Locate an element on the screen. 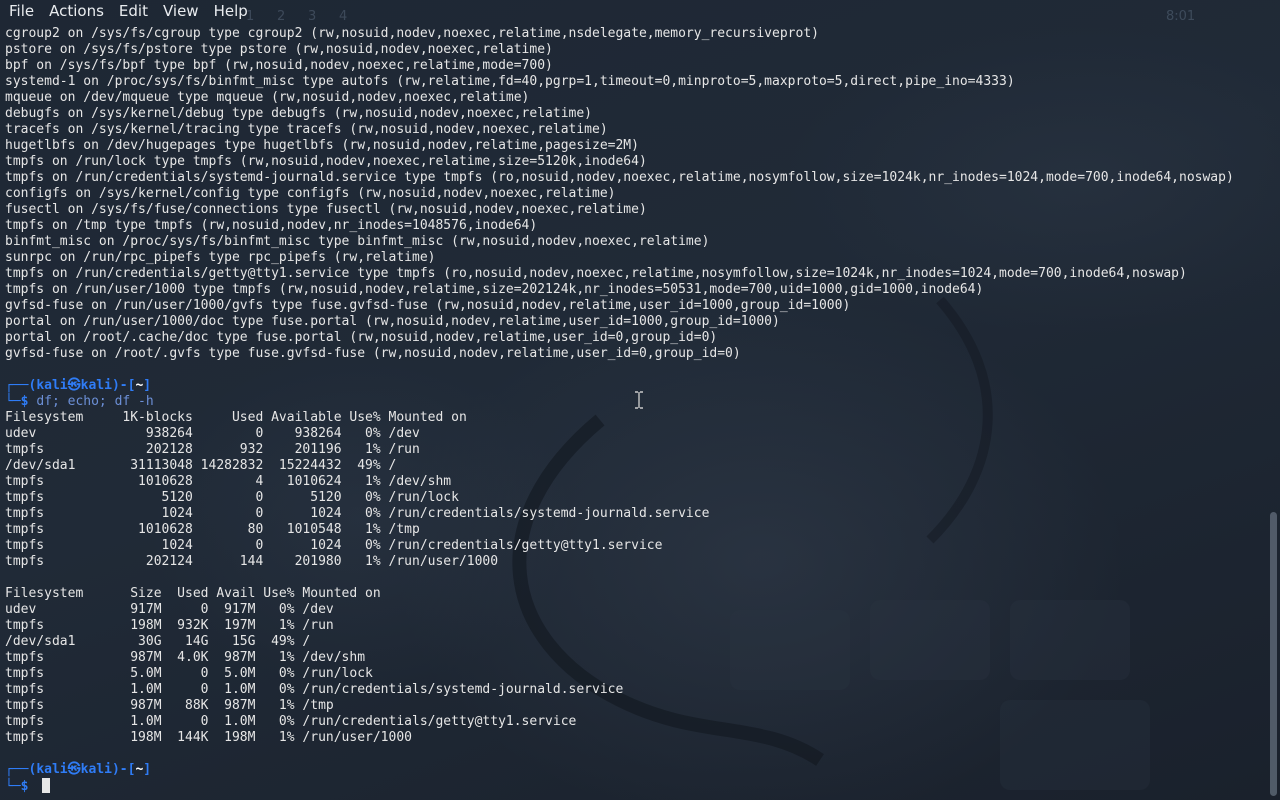 This screenshot has height=800, width=1280. df-output-line: tmpfs 1010628 4 1010624 1% /dev/shm is located at coordinates (228, 481).